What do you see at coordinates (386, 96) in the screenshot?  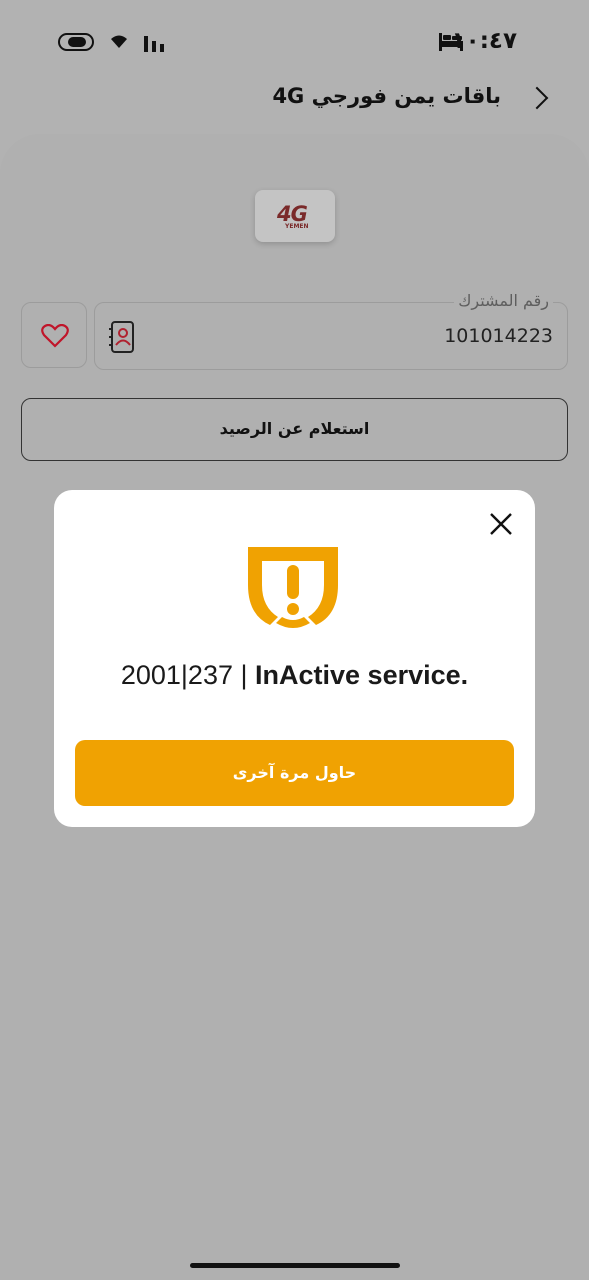 I see `page-title: باقات يمن فورجي 4G` at bounding box center [386, 96].